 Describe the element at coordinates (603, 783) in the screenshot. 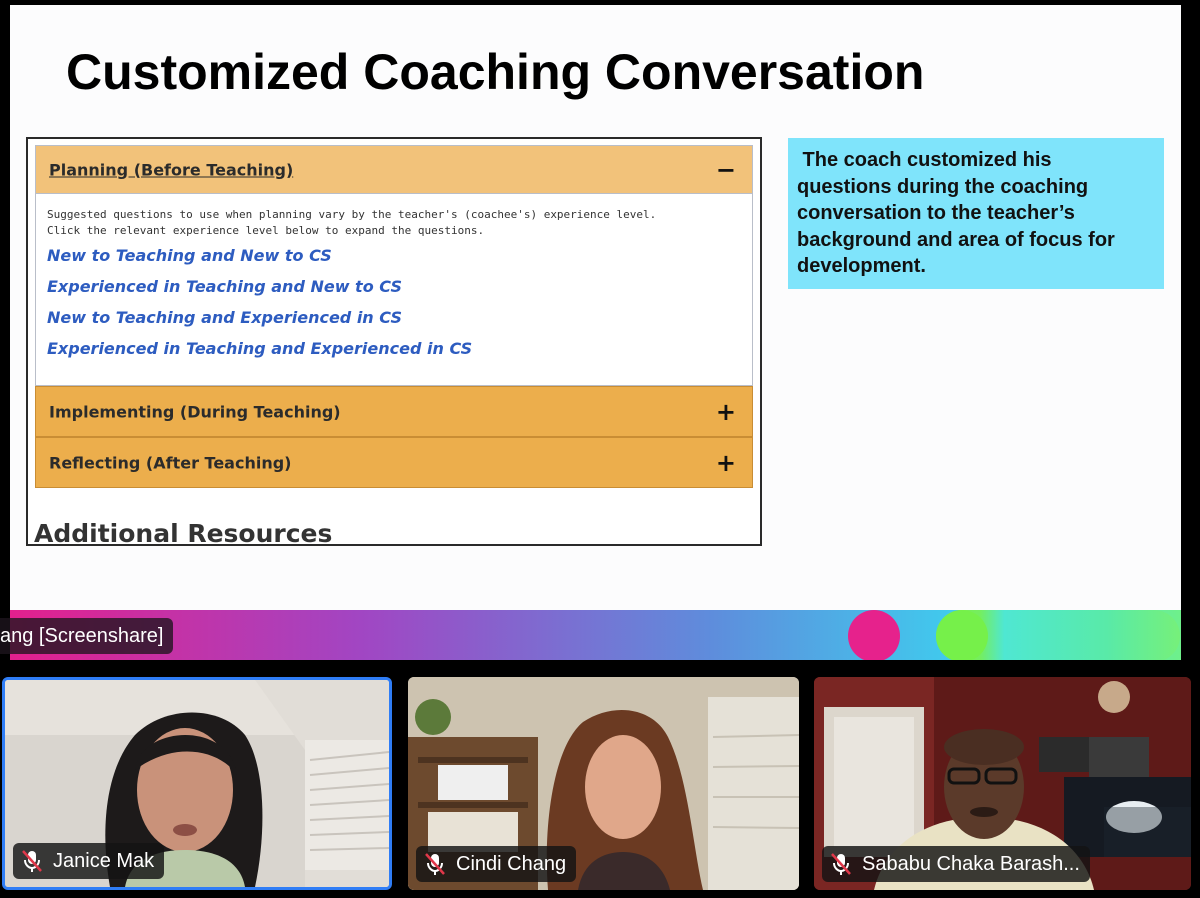

I see `video-tile: Cindi Chang` at that location.